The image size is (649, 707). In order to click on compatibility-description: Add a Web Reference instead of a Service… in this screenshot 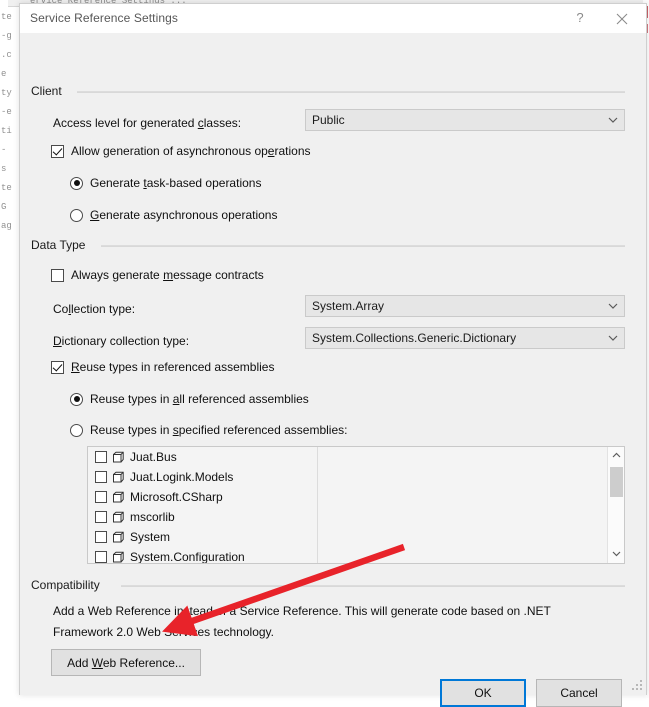, I will do `click(302, 621)`.